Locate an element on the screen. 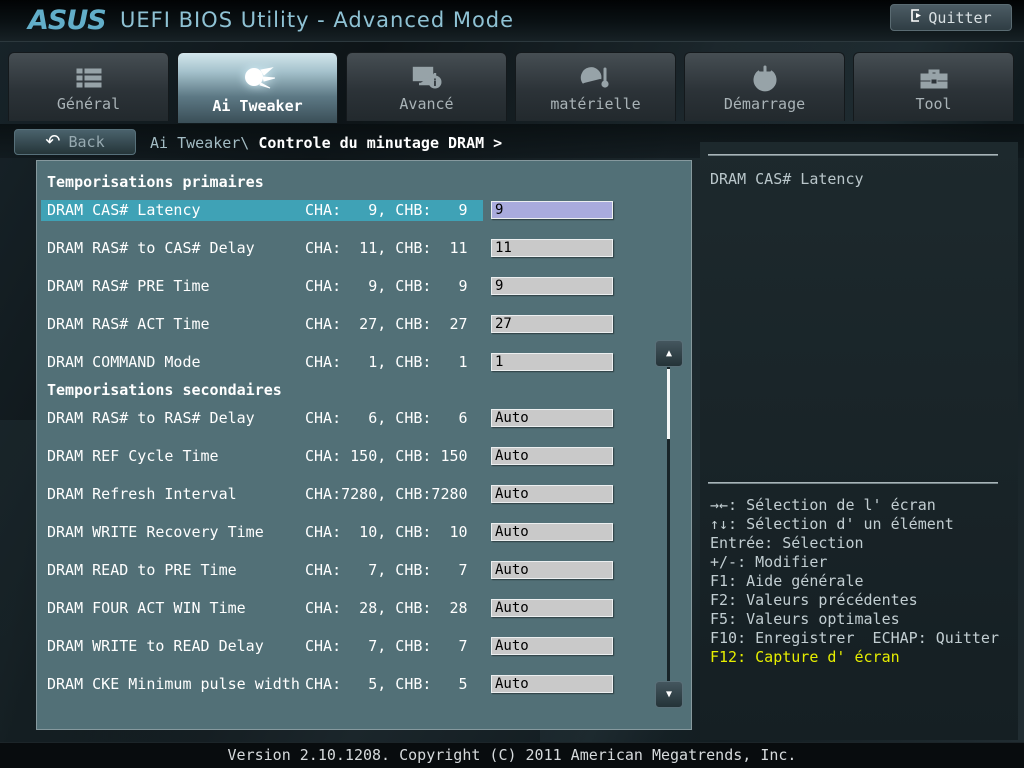 The image size is (1024, 768). breadcrumb: Ai Tweaker\ Controle du minutage DRAM > is located at coordinates (326, 143).